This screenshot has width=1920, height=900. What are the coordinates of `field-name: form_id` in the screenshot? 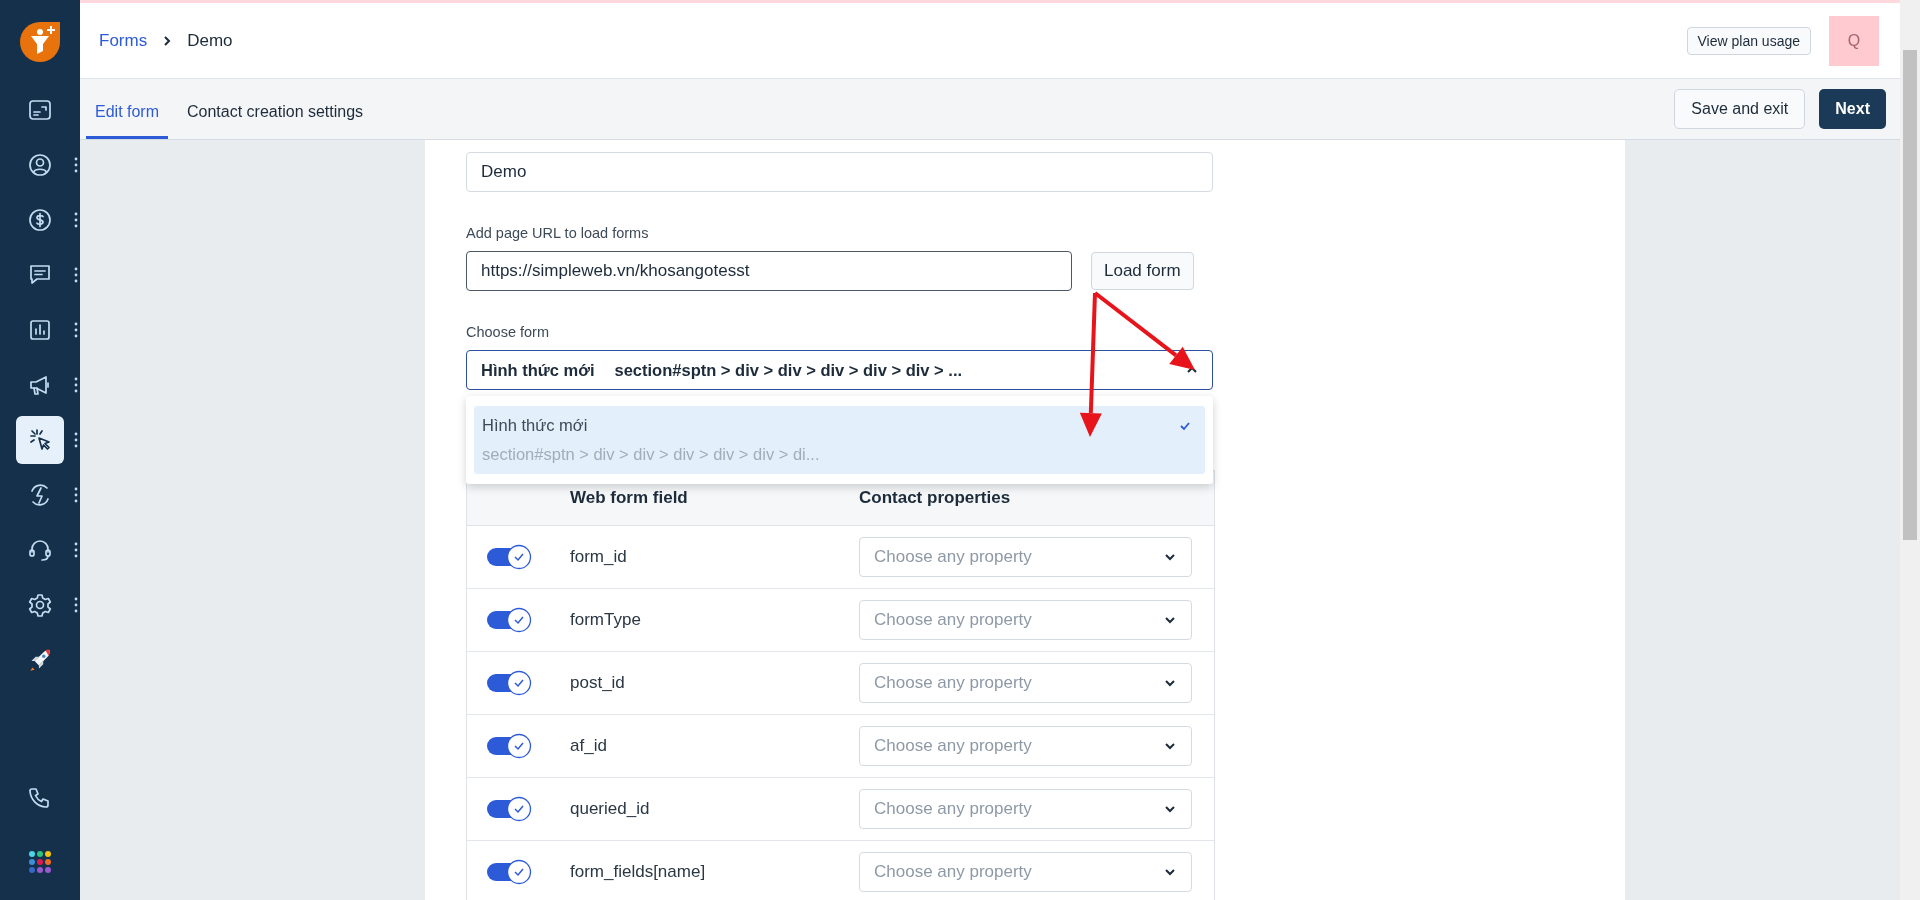 It's located at (599, 557).